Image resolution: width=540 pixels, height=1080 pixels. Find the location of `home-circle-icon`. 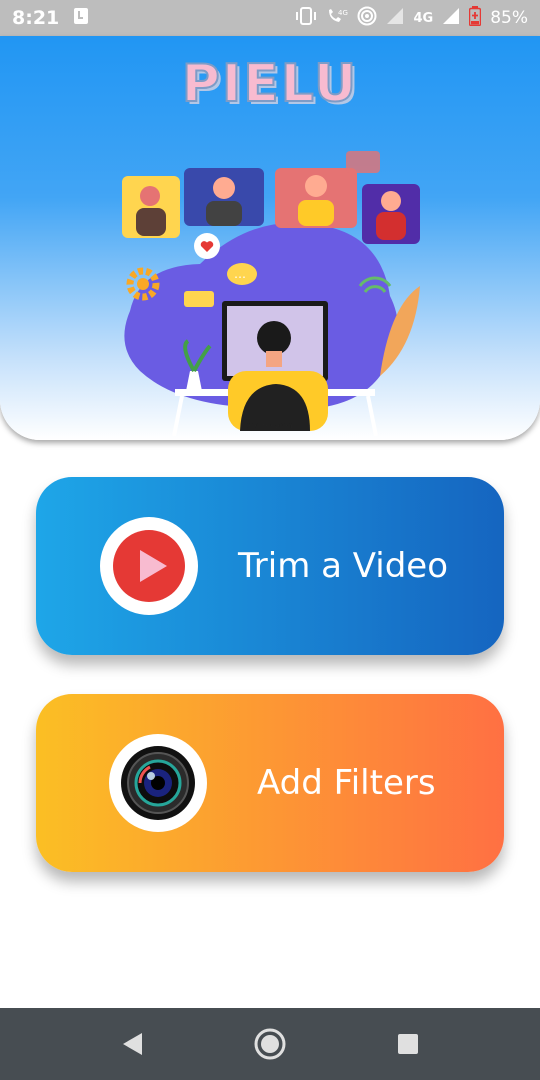

home-circle-icon is located at coordinates (270, 1044).